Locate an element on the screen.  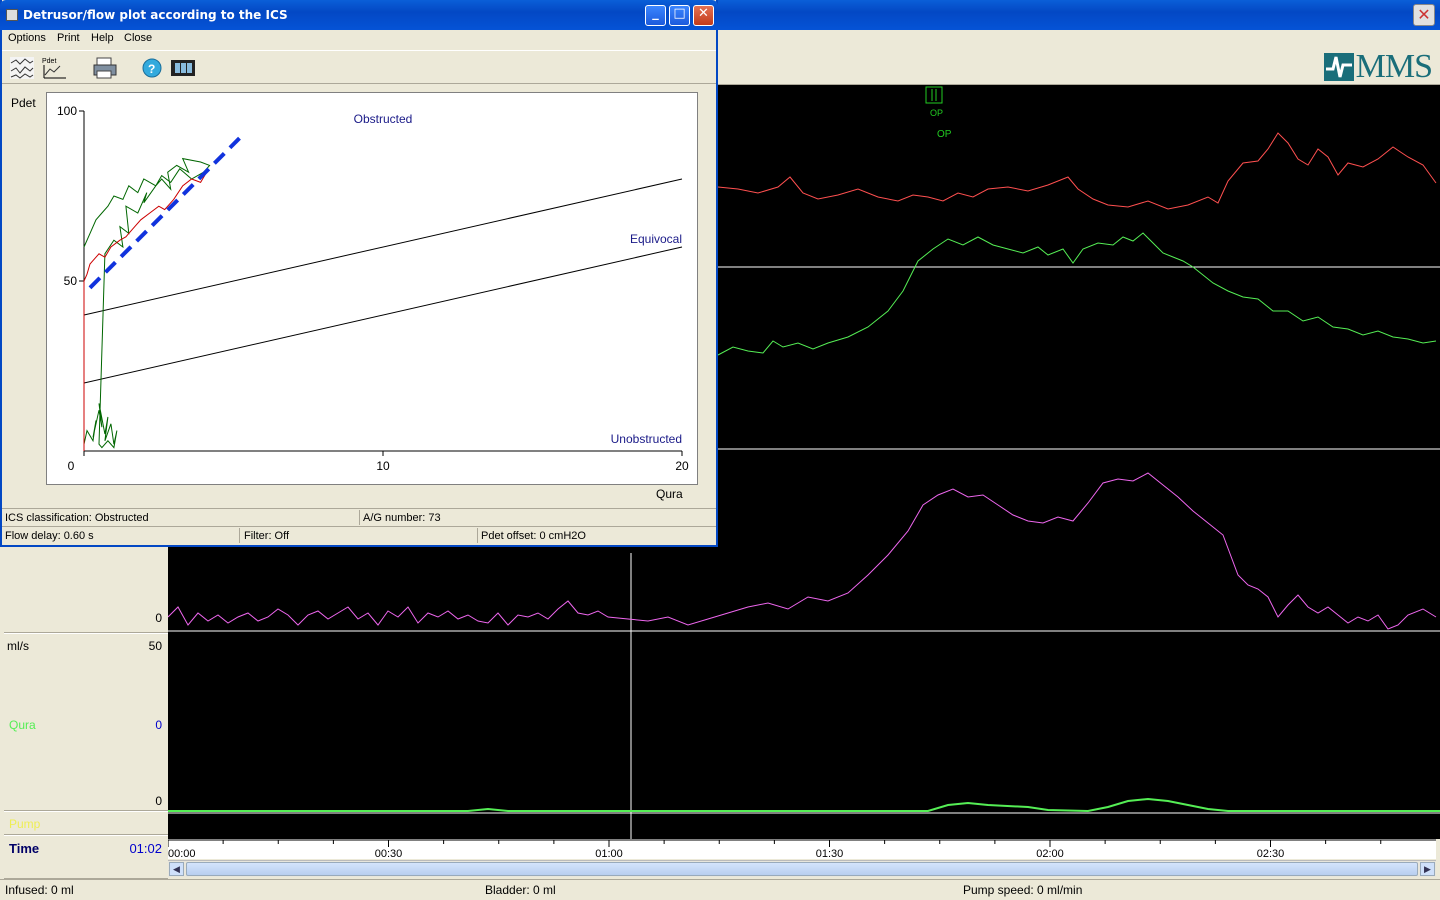
svg-text: Pdet is located at coordinates (49, 61).